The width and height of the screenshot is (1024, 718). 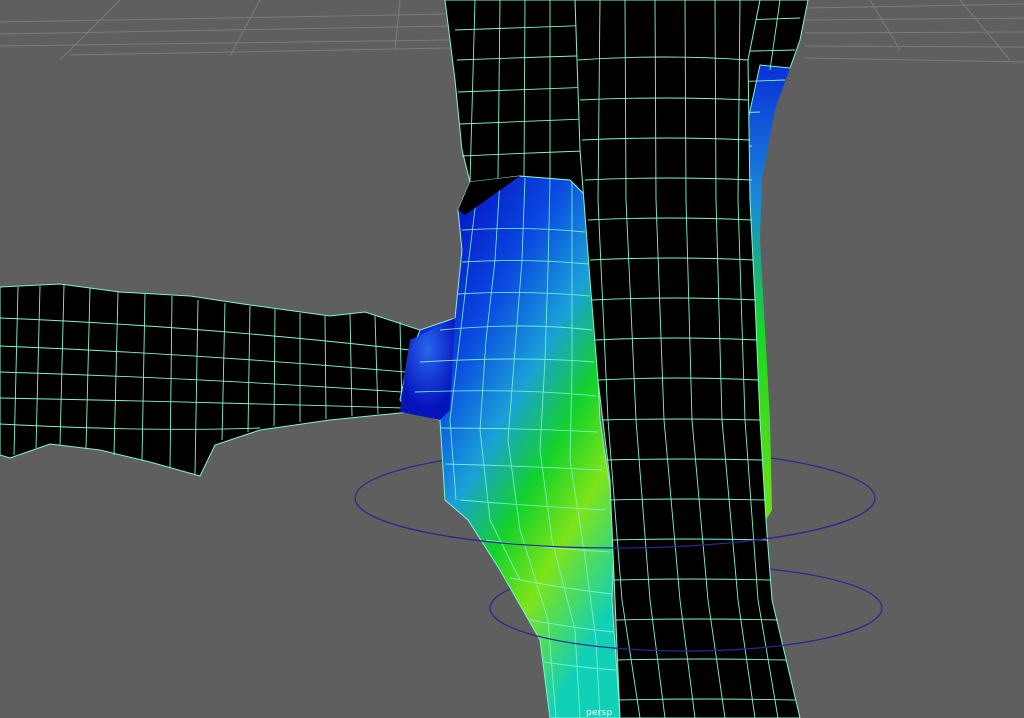 I want to click on arm-mesh, so click(x=215, y=380).